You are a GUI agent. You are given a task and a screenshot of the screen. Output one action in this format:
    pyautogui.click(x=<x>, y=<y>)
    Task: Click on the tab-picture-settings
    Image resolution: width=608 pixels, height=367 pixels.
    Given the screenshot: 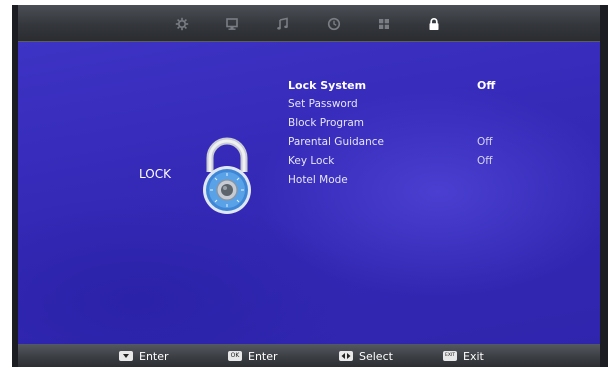 What is the action you would take?
    pyautogui.click(x=182, y=24)
    